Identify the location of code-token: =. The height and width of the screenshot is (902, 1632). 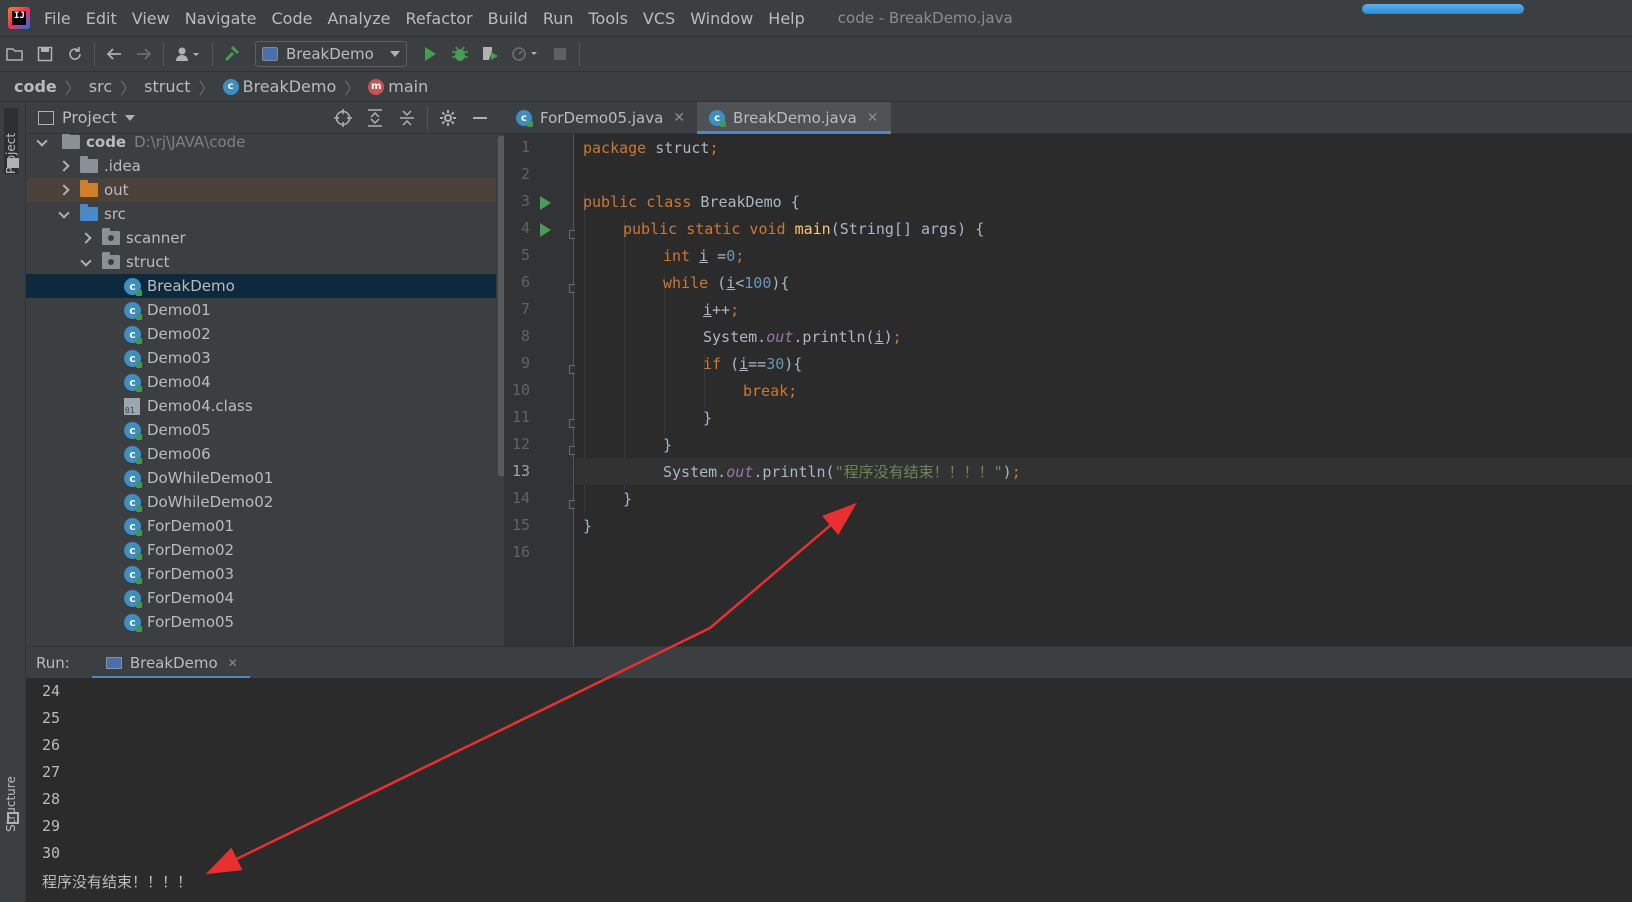
(717, 255).